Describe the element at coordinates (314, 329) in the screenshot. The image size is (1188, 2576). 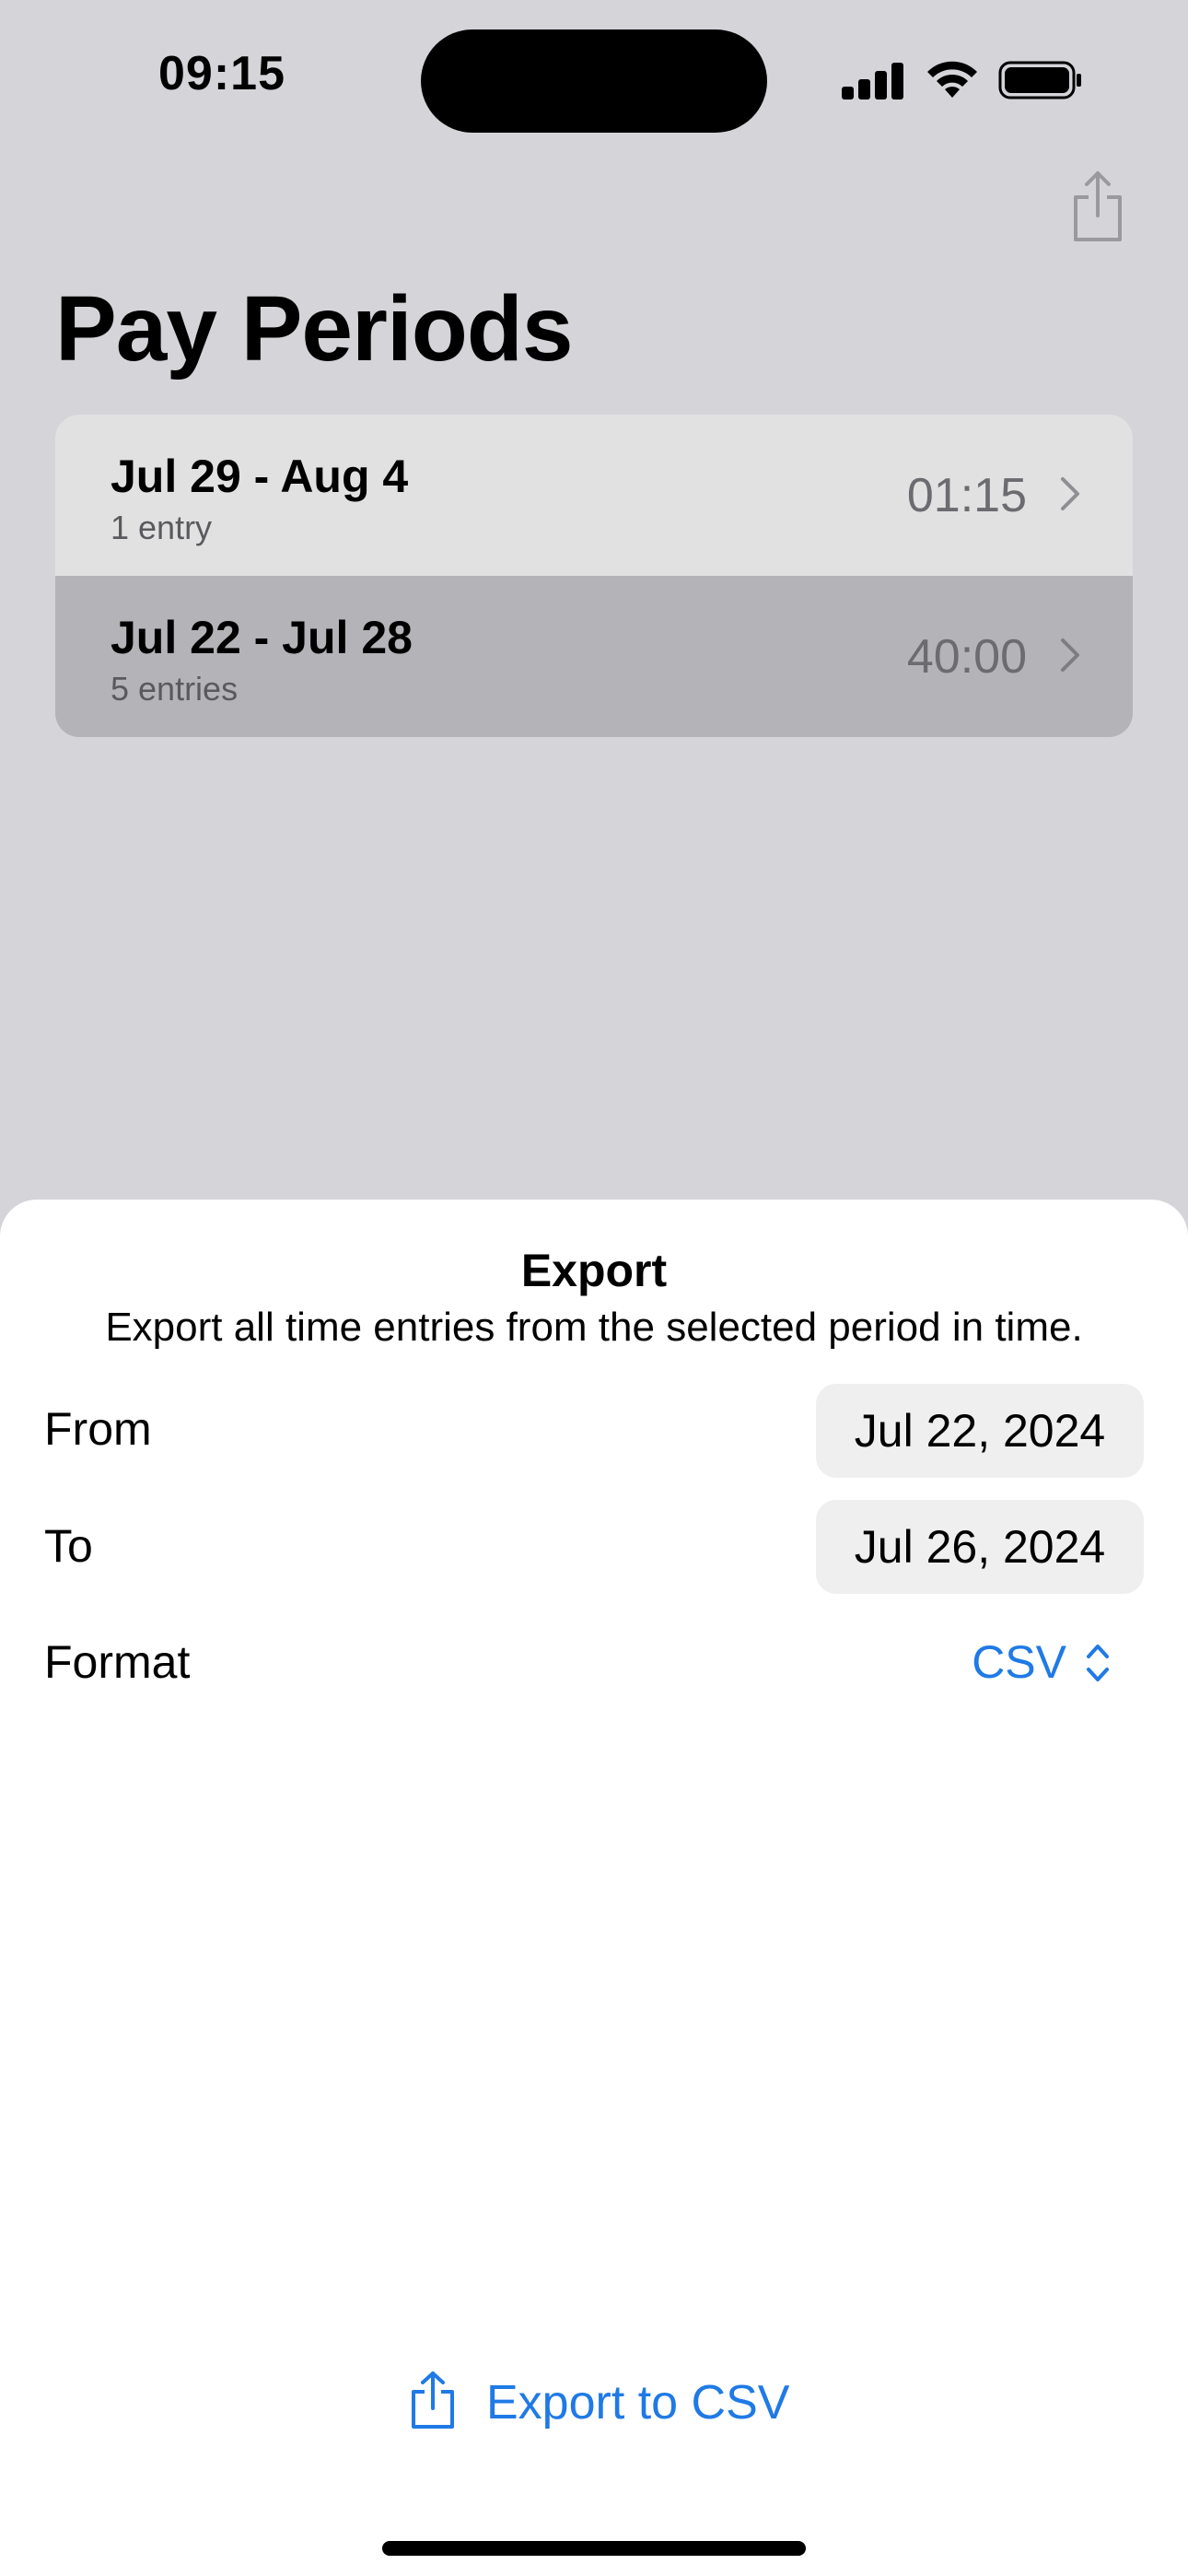
I see `page-title: Pay Periods` at that location.